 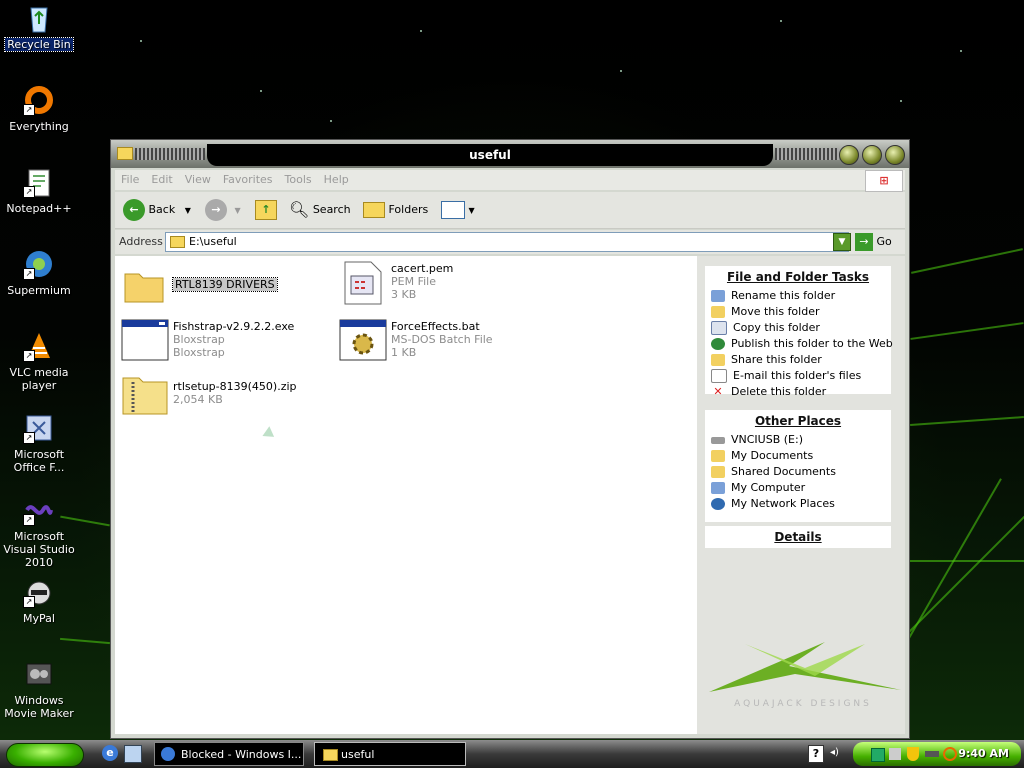 I want to click on desktop-icon-everything: ↗ Everything, so click(x=39, y=108).